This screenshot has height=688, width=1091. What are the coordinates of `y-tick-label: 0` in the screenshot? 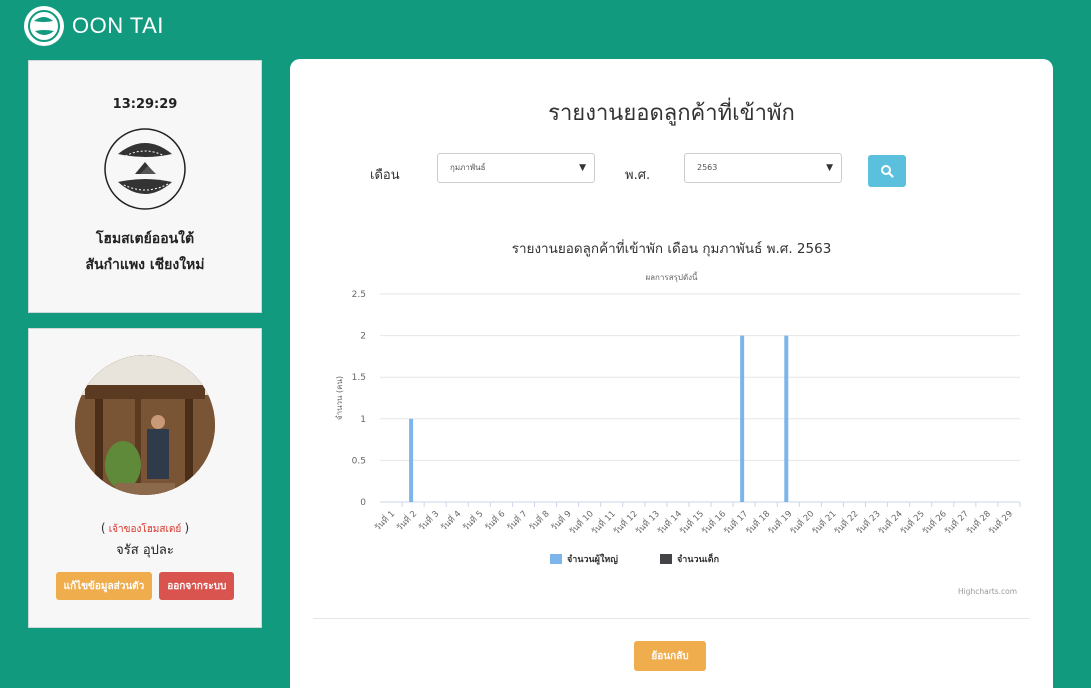 It's located at (363, 503).